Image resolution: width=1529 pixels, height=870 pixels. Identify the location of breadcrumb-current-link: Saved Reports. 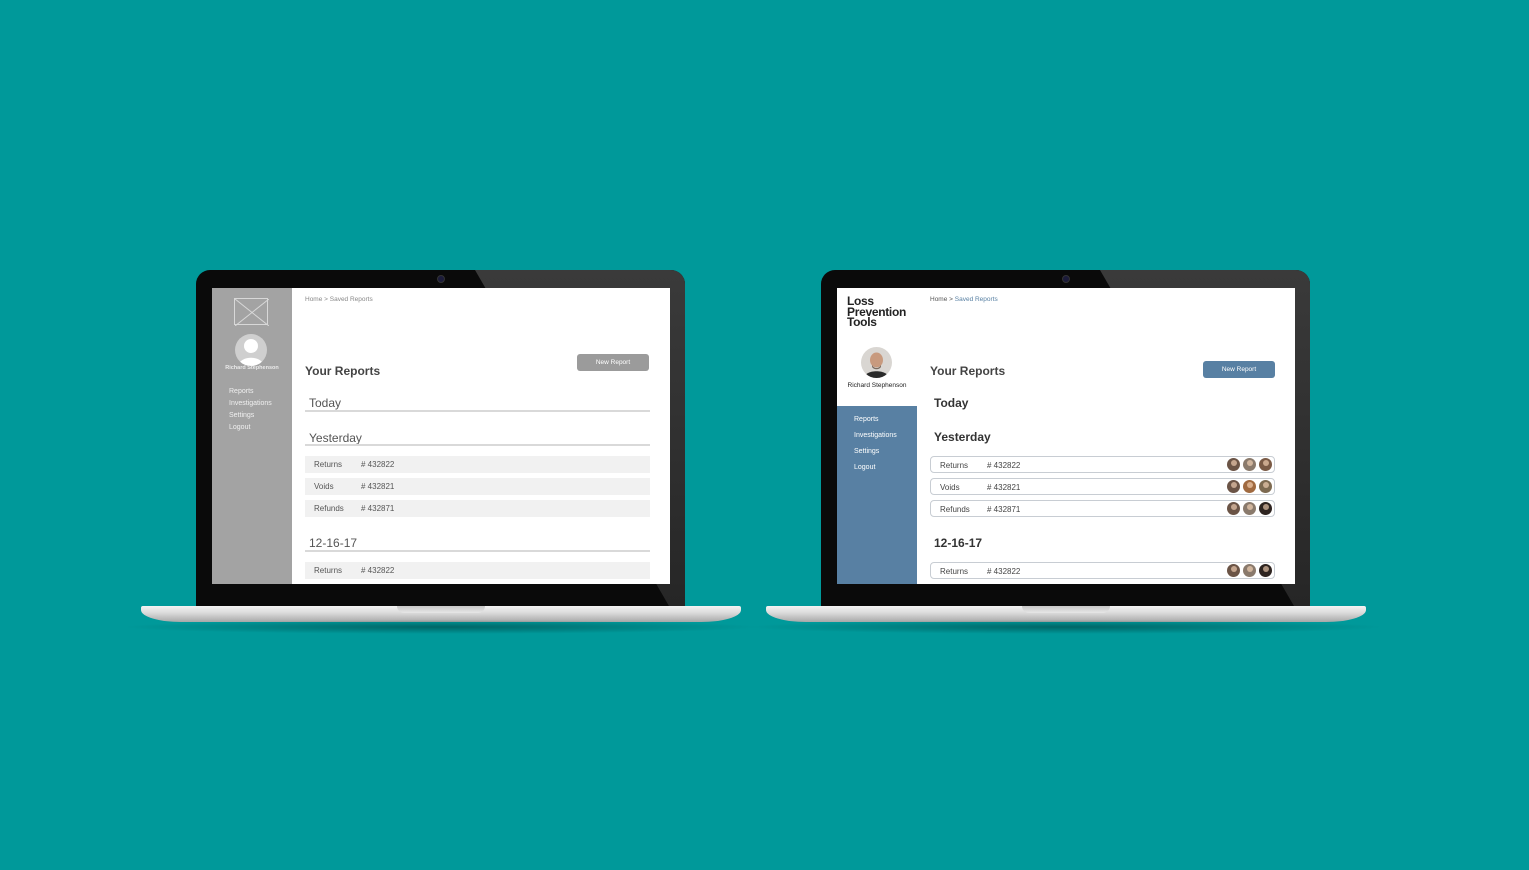
(976, 299).